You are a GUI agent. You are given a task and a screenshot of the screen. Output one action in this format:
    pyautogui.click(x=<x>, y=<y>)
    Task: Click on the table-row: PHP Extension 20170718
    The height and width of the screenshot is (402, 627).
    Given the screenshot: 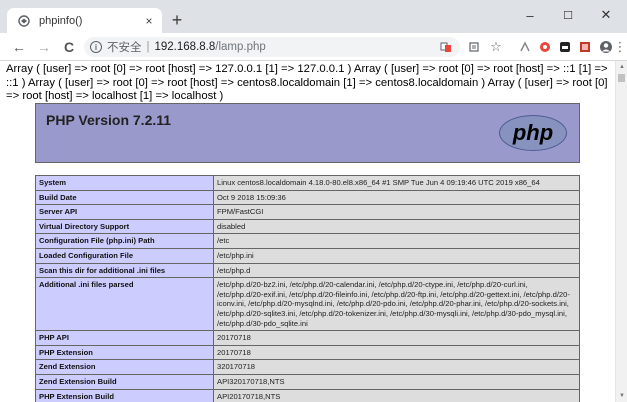 What is the action you would take?
    pyautogui.click(x=307, y=352)
    